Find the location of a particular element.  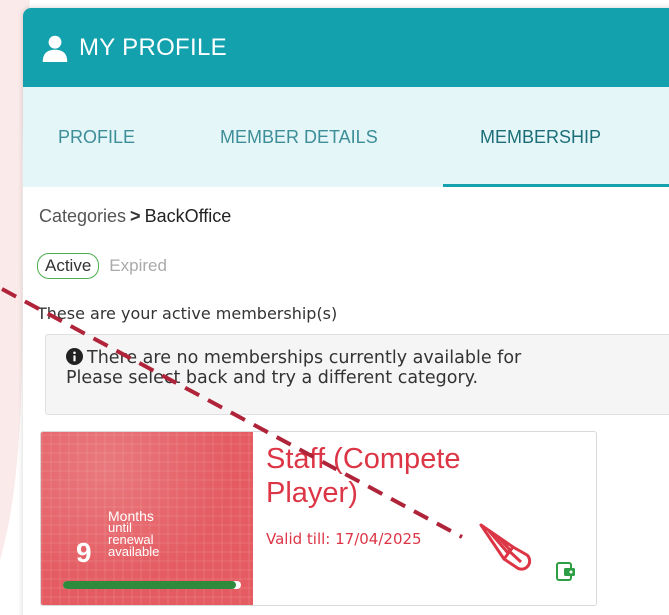

profile-header: MY PROFILE is located at coordinates (346, 47).